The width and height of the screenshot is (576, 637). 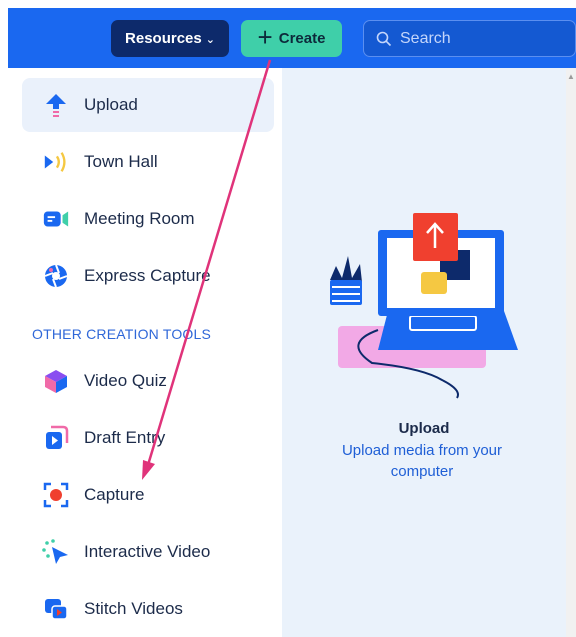 I want to click on menu-item-upload: Upload, so click(x=148, y=105).